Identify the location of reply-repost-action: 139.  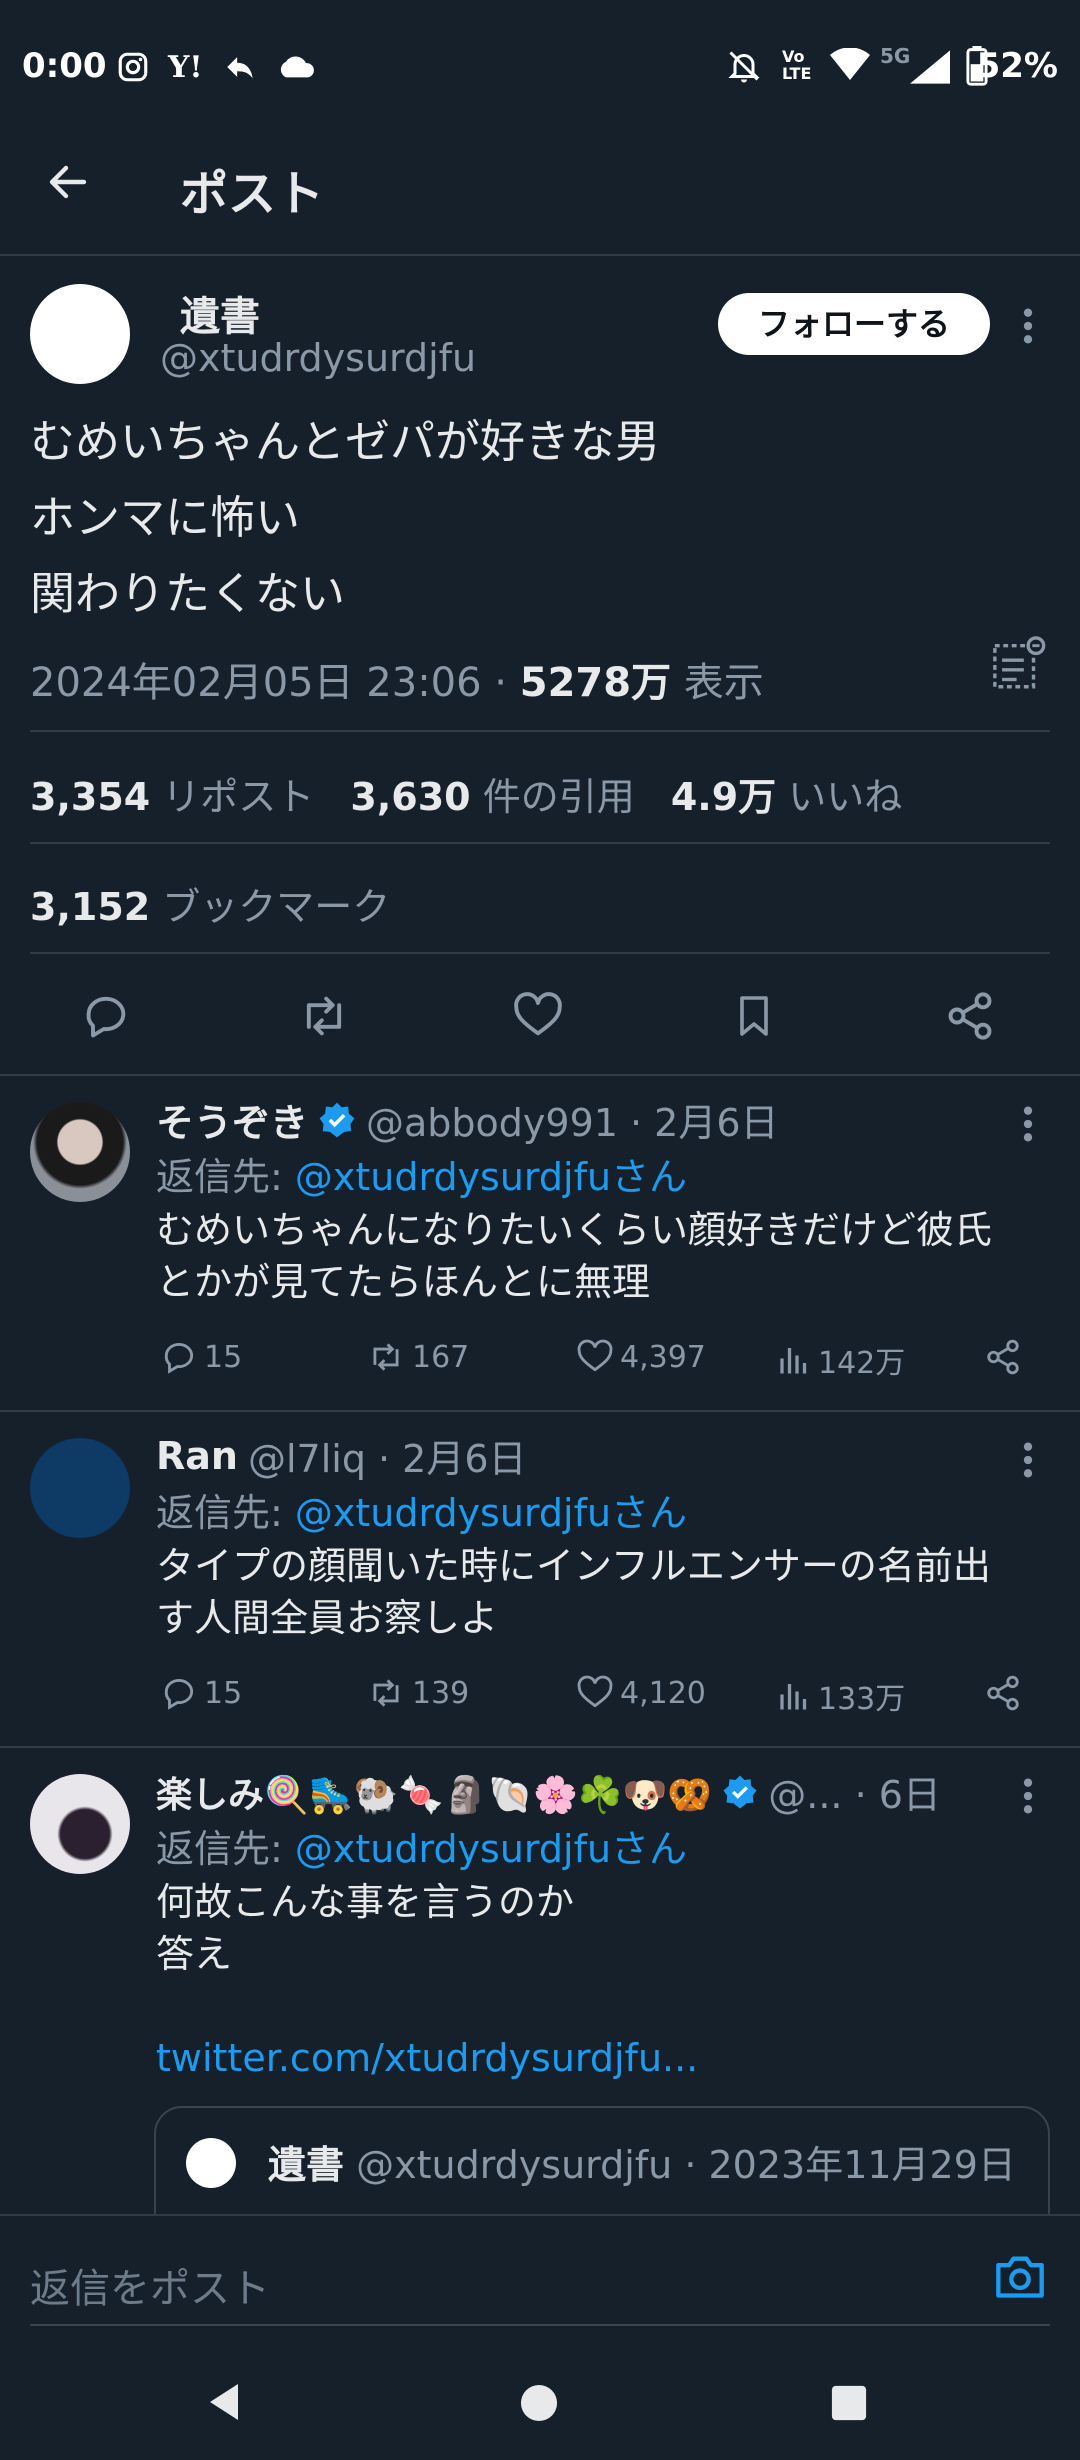
(417, 1693).